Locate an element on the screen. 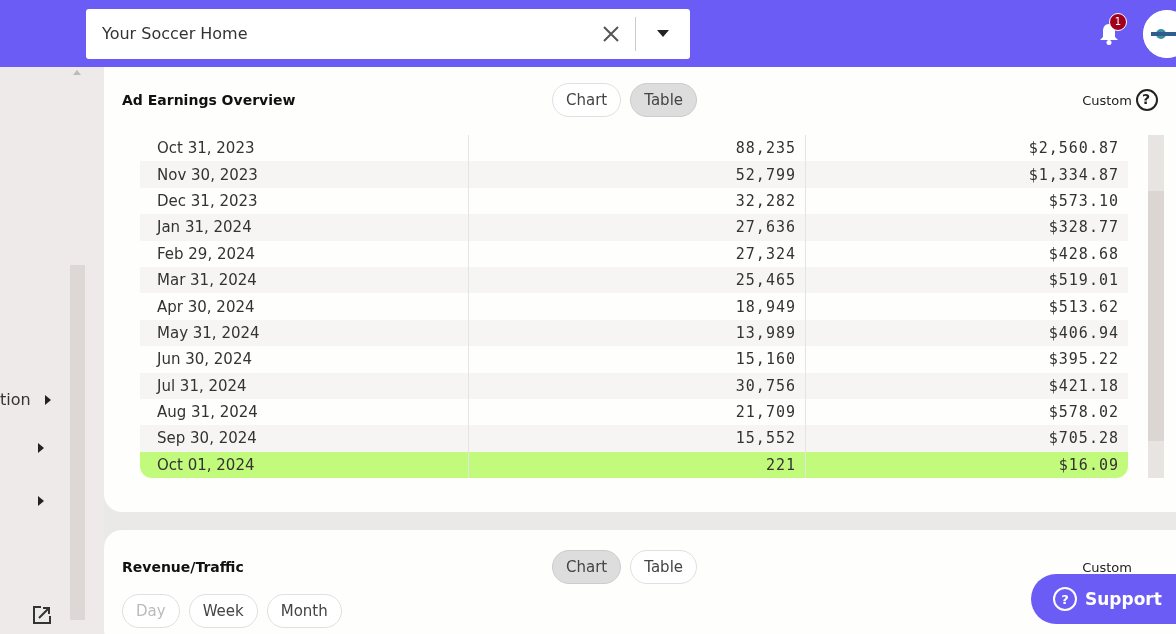  table-cell: Jul 31, 2024 is located at coordinates (304, 385).